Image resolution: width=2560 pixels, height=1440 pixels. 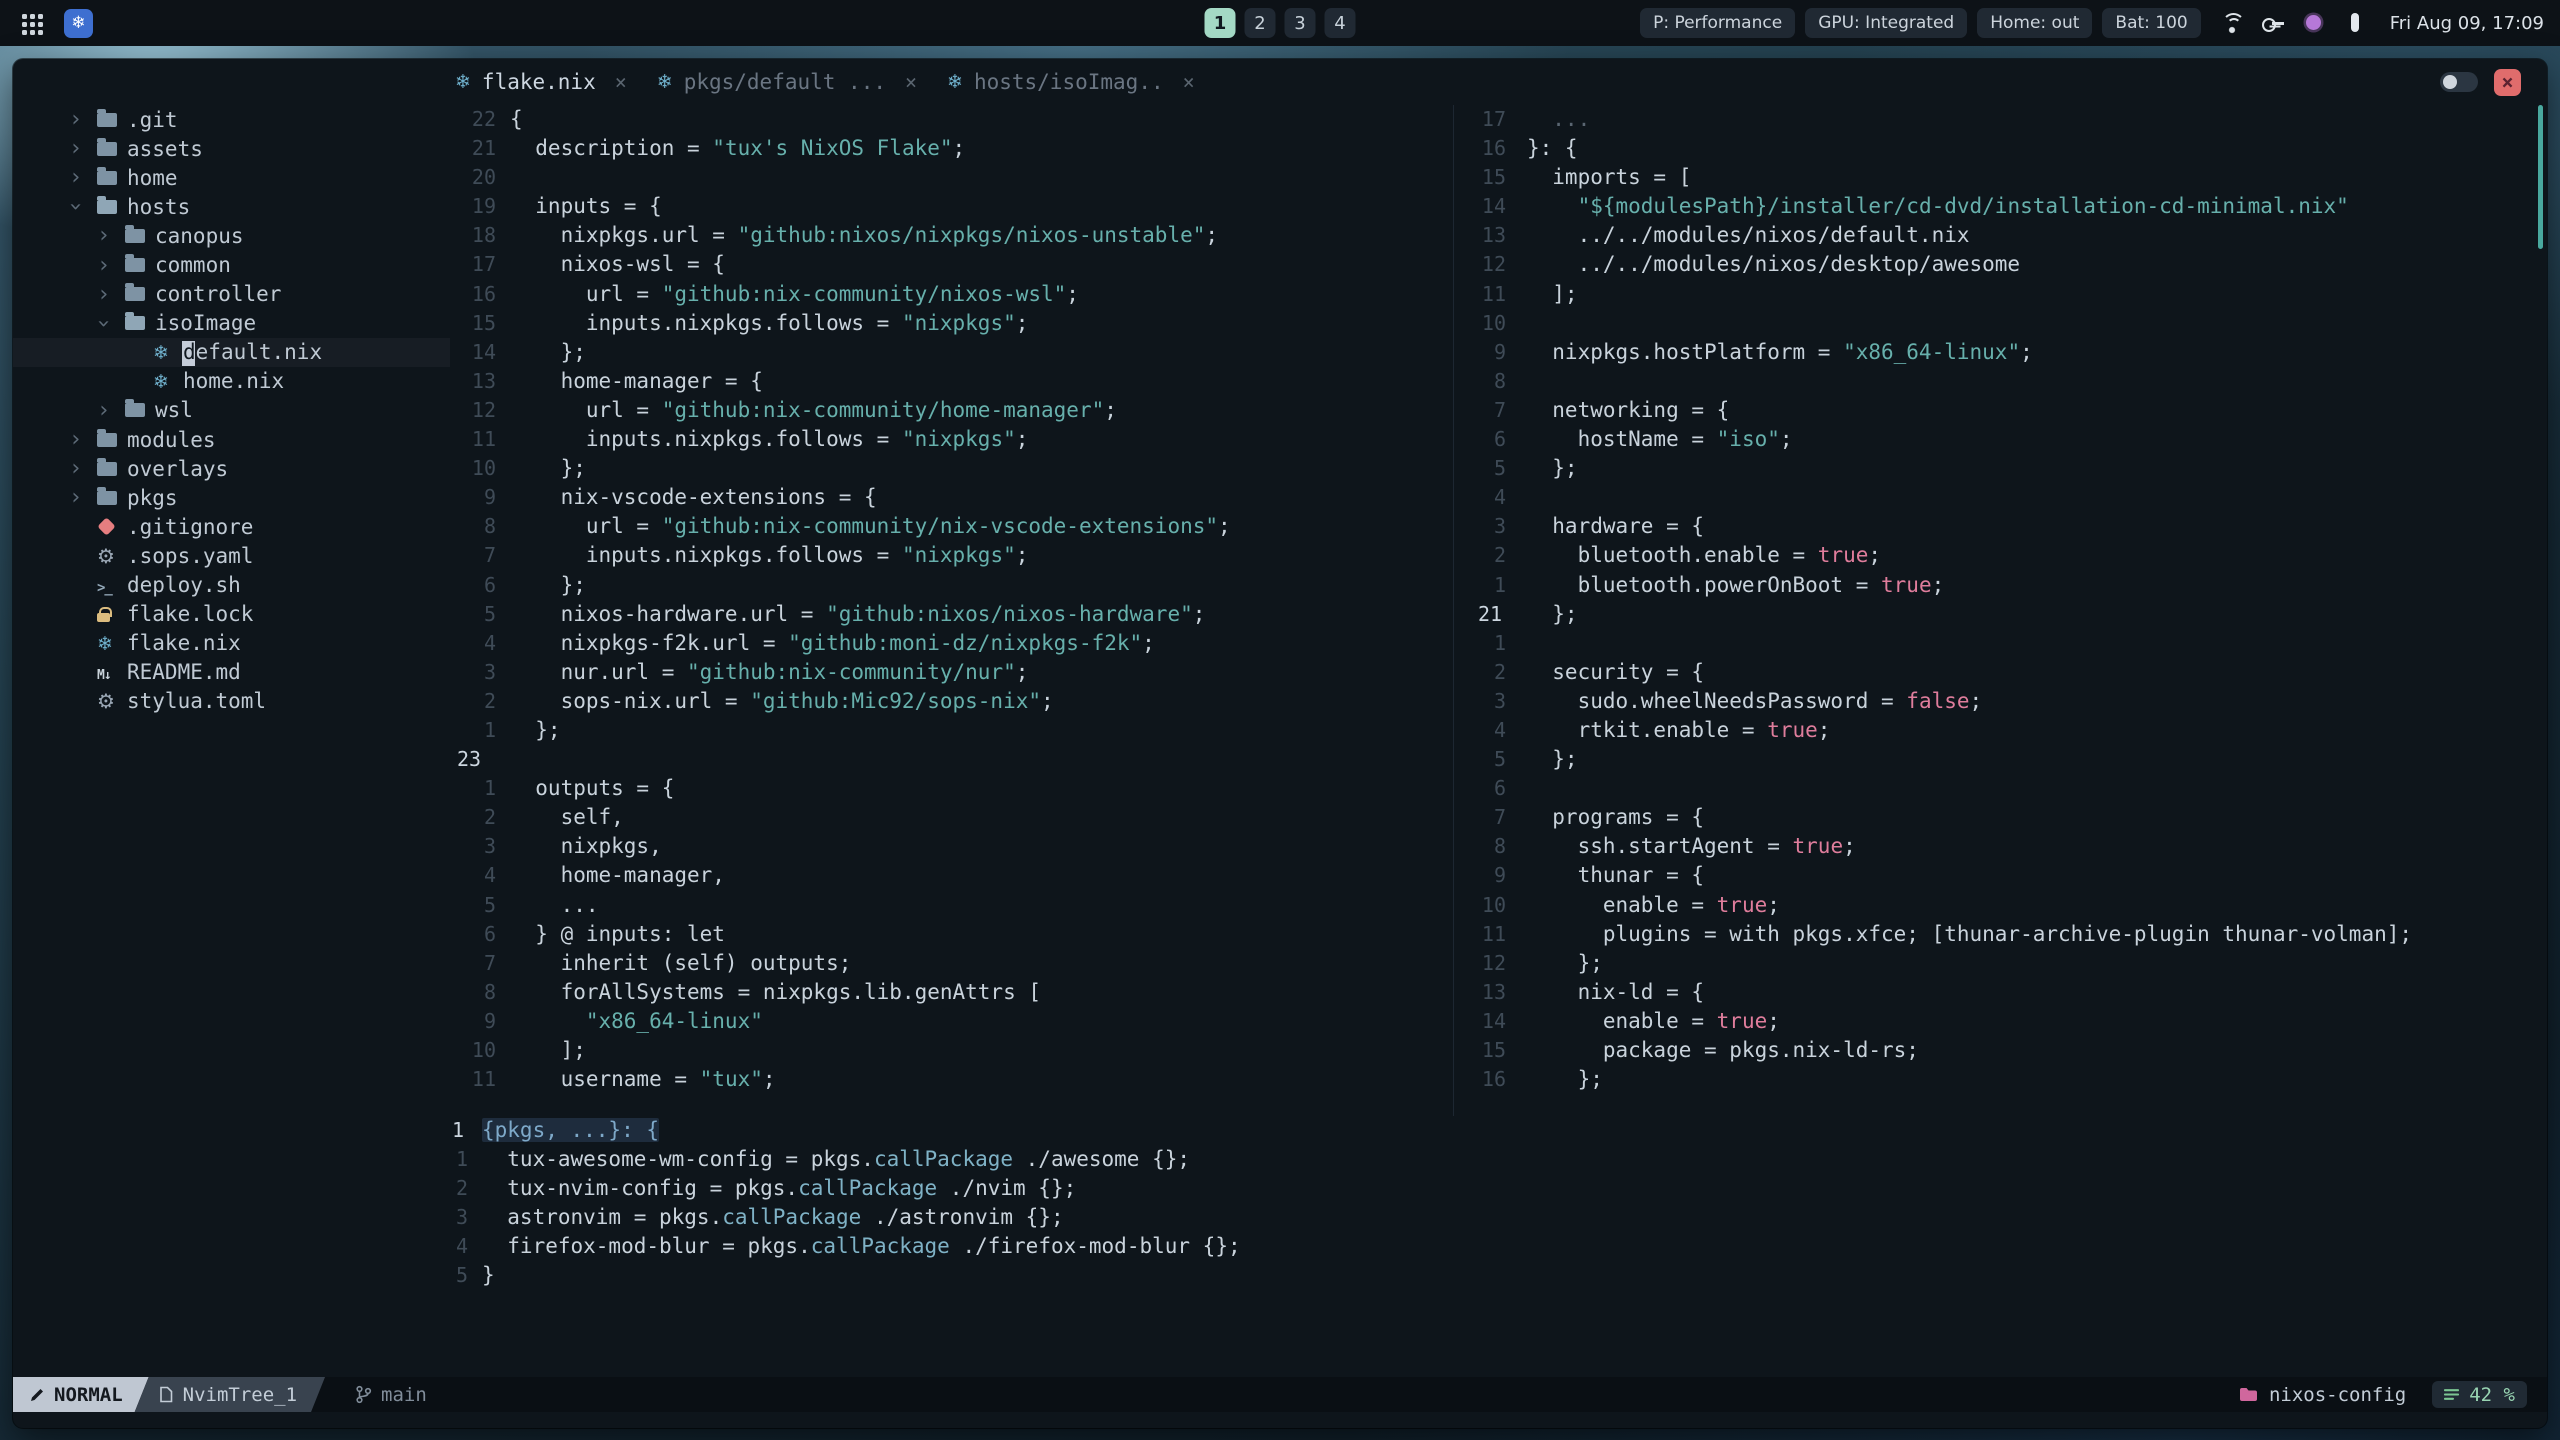 I want to click on code-line: 15 imports = [, so click(x=2000, y=177).